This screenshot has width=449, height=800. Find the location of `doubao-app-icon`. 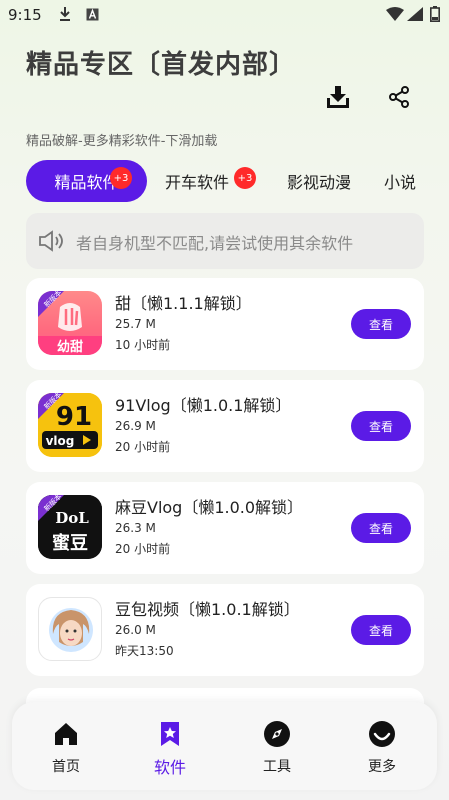

doubao-app-icon is located at coordinates (70, 629).